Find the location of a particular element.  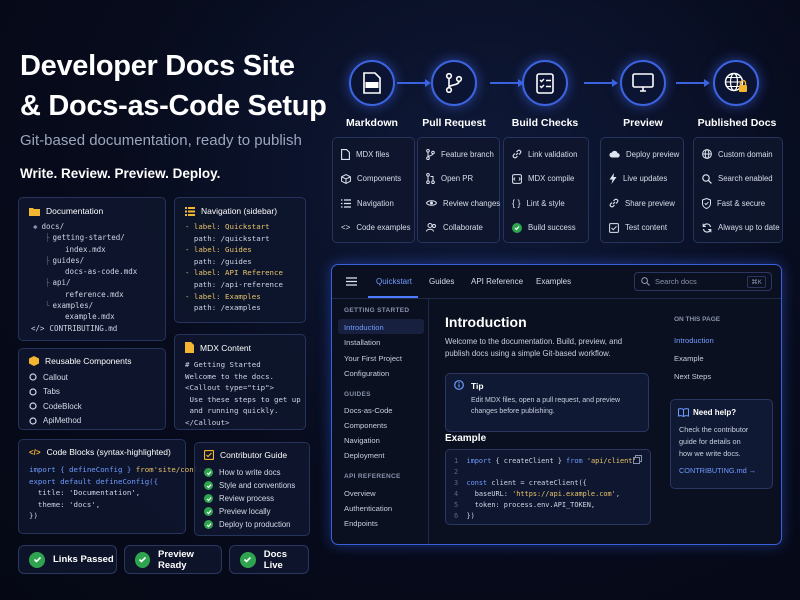

shield-icon is located at coordinates (706, 203).